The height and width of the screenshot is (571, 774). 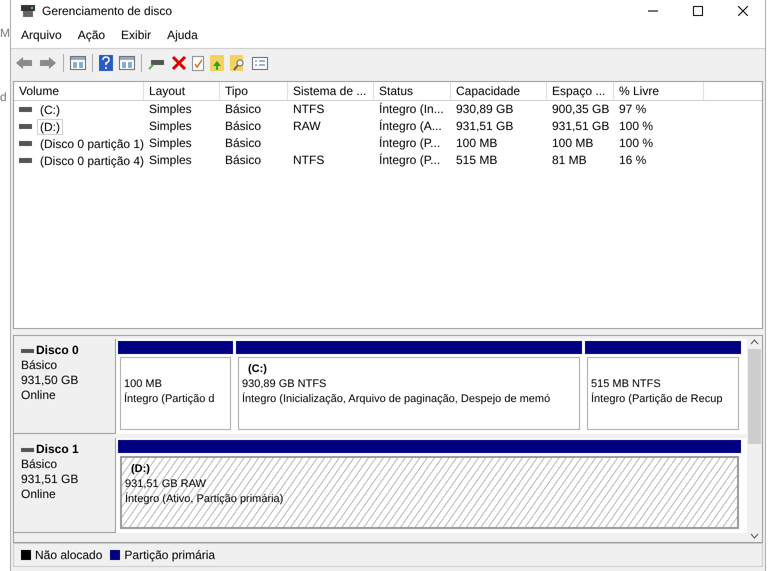 I want to click on partition-status: Íntegro (Partição d, so click(x=170, y=399).